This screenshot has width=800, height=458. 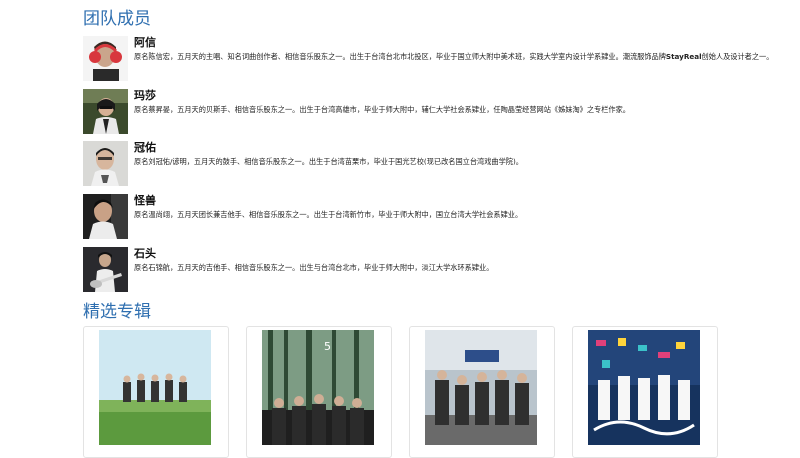 I want to click on member-name: 阿信, so click(x=145, y=42).